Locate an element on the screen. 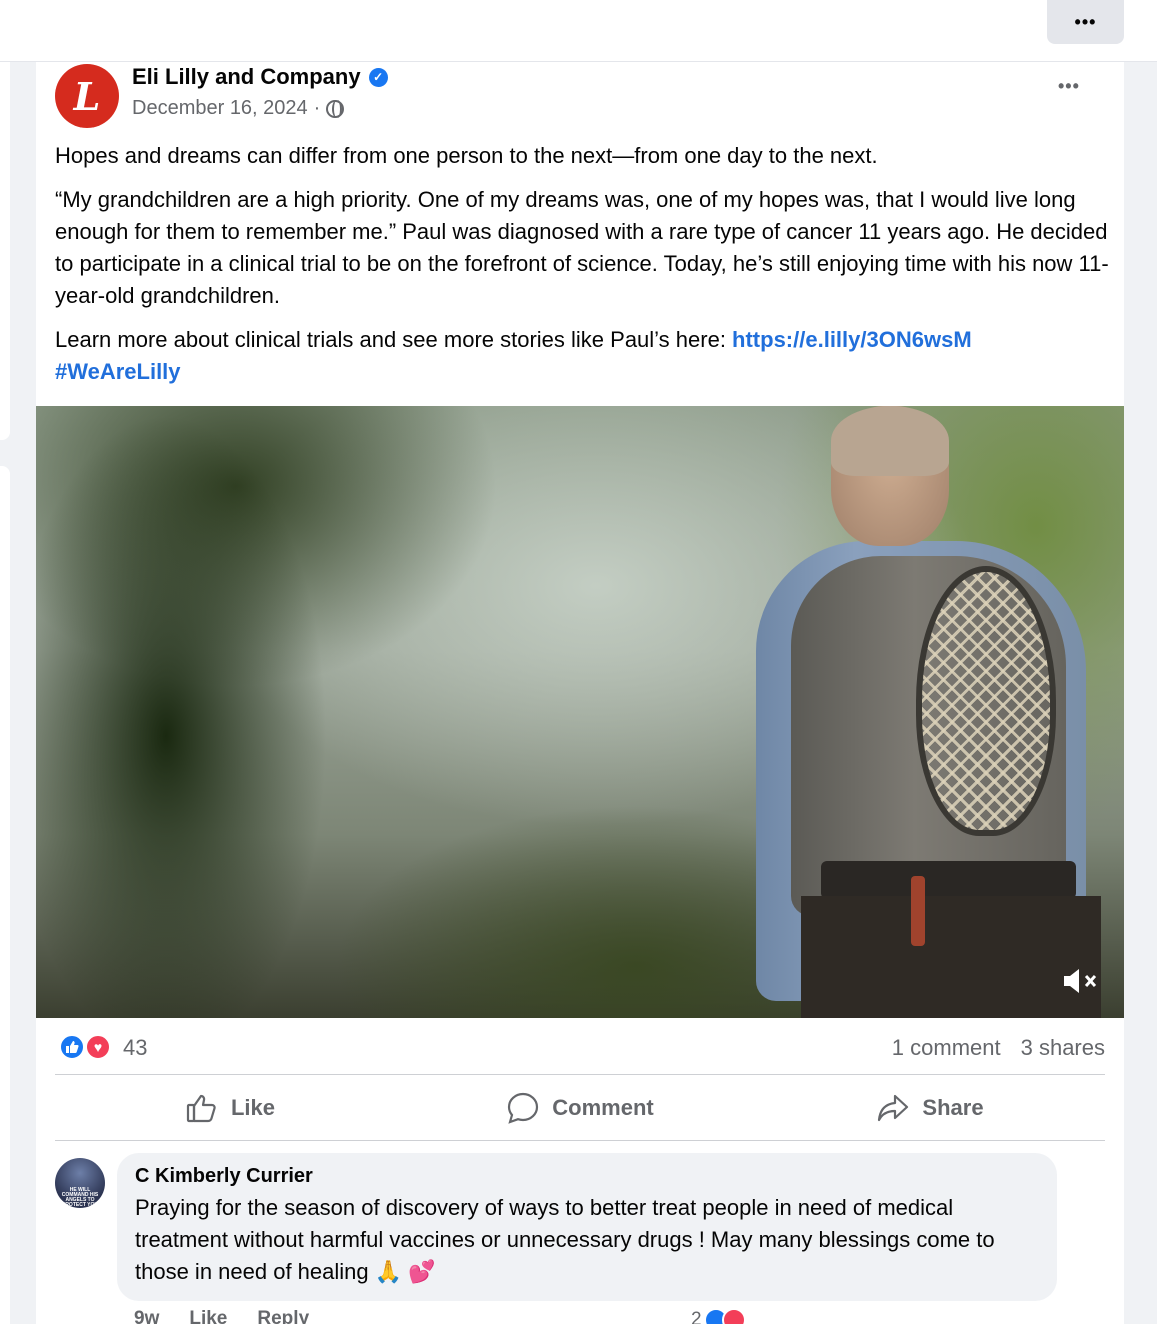 The image size is (1157, 1324). share-button: Share is located at coordinates (930, 1108).